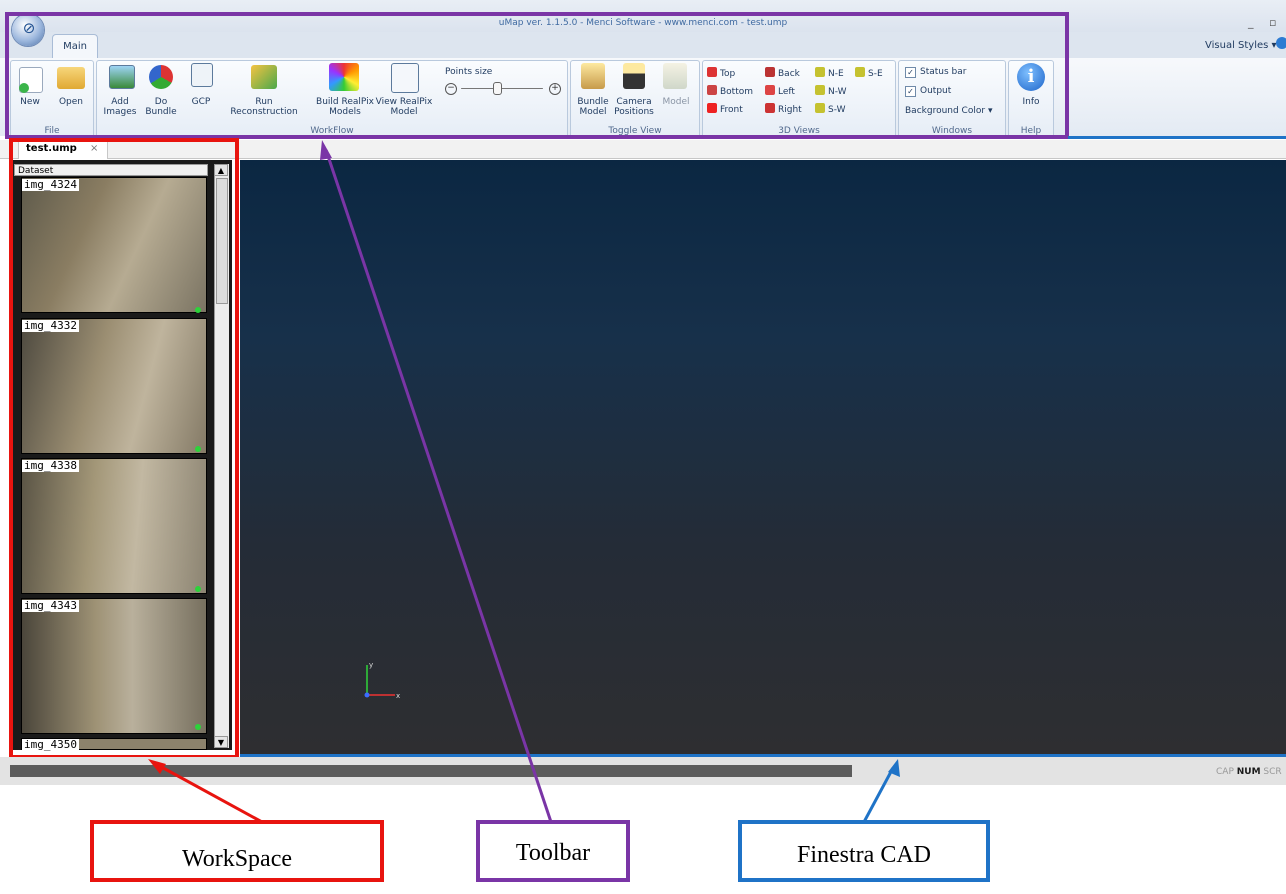 This screenshot has width=1286, height=894. I want to click on toolbar-arrow, so click(438, 486).